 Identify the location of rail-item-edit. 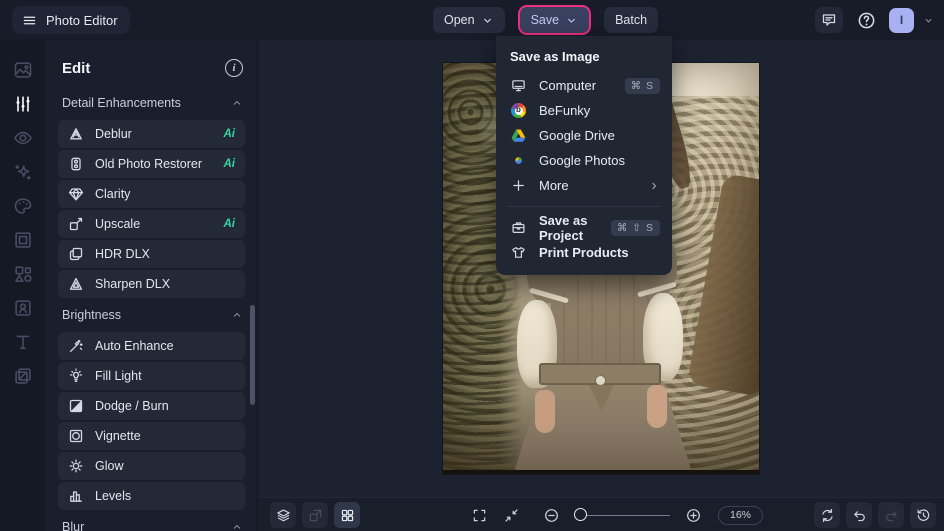
(23, 104).